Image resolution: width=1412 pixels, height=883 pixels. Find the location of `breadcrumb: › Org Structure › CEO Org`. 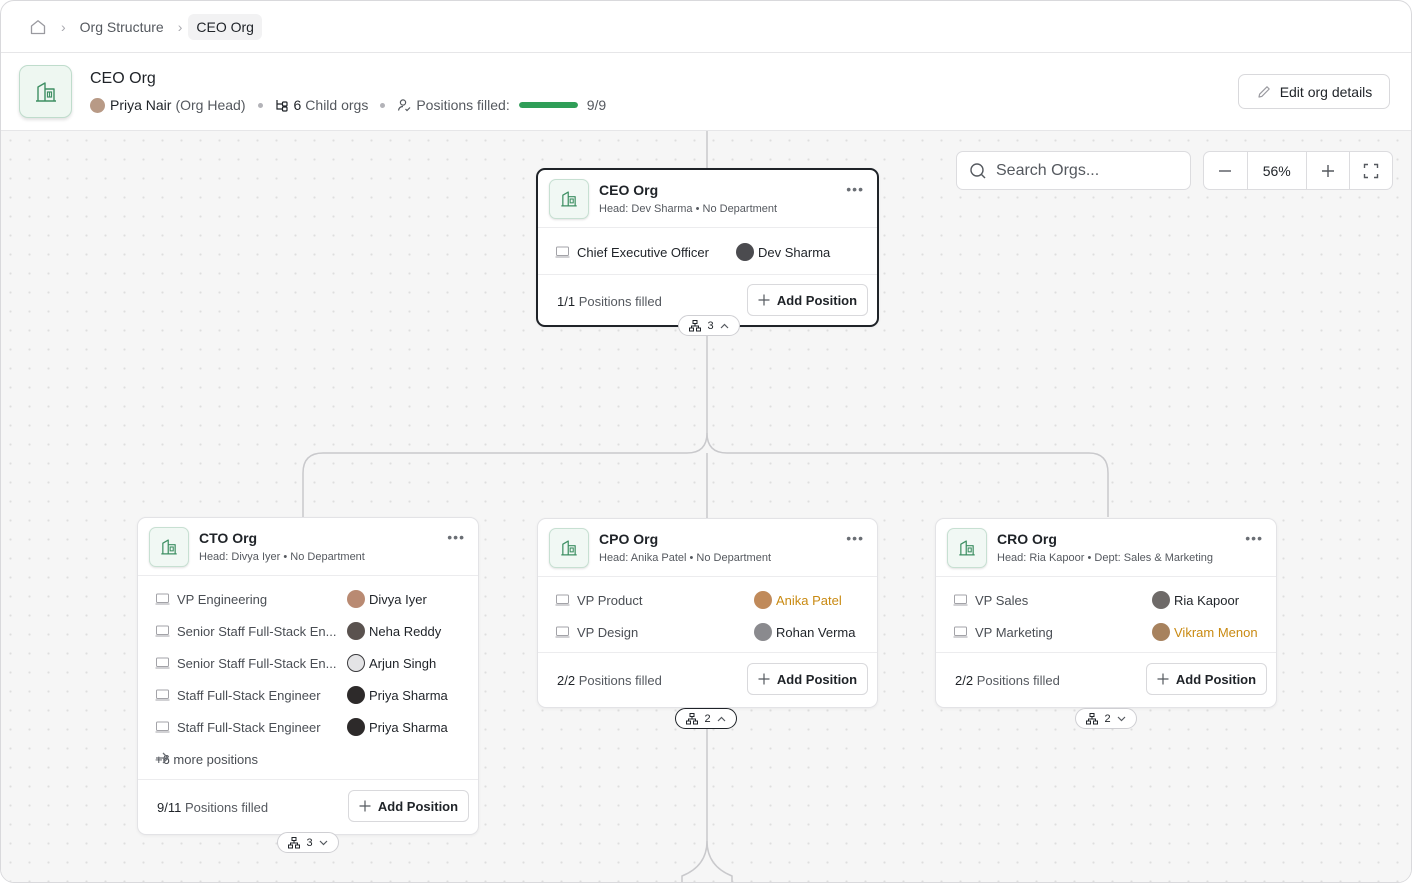

breadcrumb: › Org Structure › CEO Org is located at coordinates (706, 27).